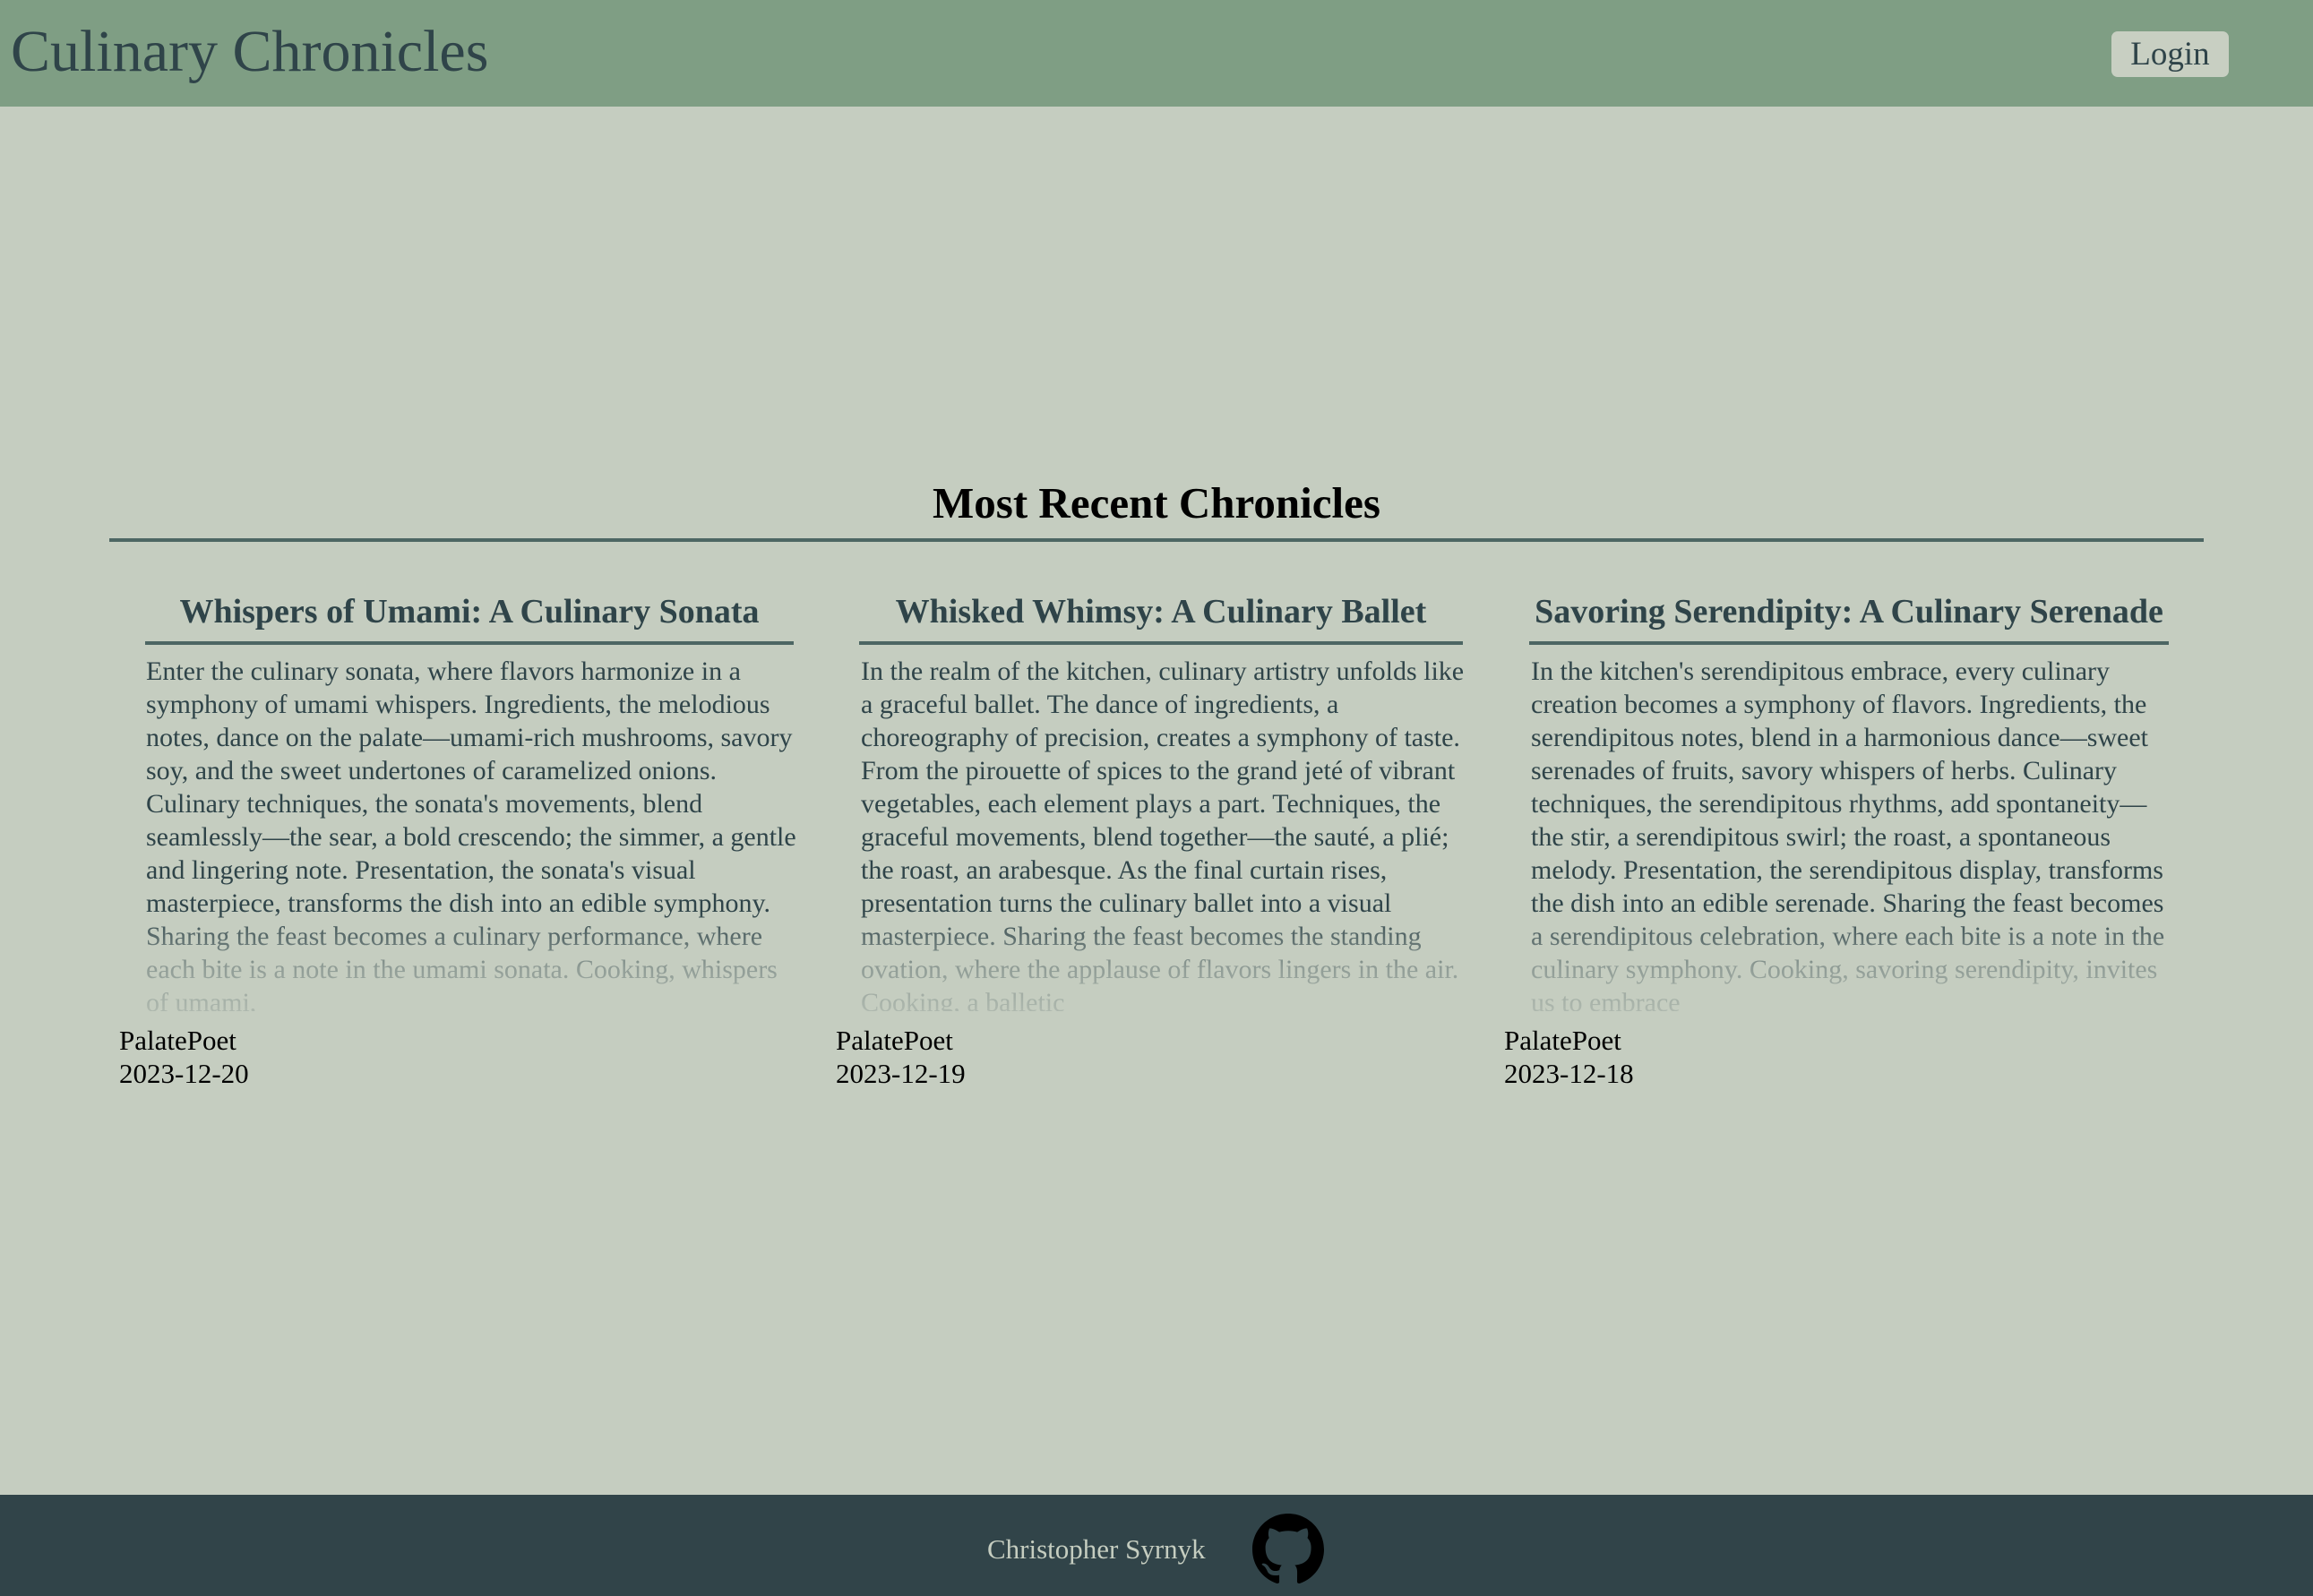  What do you see at coordinates (1096, 1549) in the screenshot?
I see `footer-author-name: Christopher Syrnyk` at bounding box center [1096, 1549].